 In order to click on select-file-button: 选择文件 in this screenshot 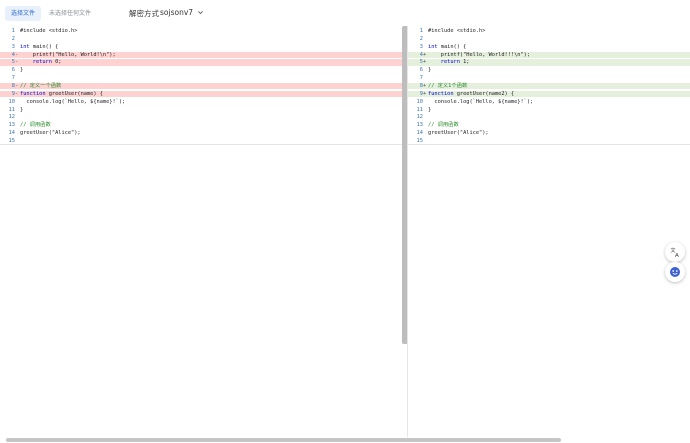, I will do `click(23, 13)`.